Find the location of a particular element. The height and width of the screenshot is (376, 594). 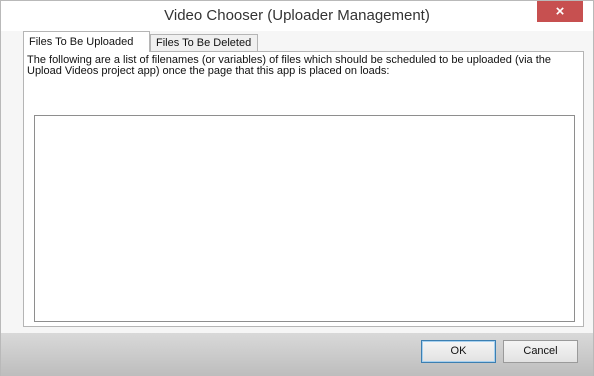

tab-files-to-be-deleted: Files To Be Deleted is located at coordinates (204, 43).